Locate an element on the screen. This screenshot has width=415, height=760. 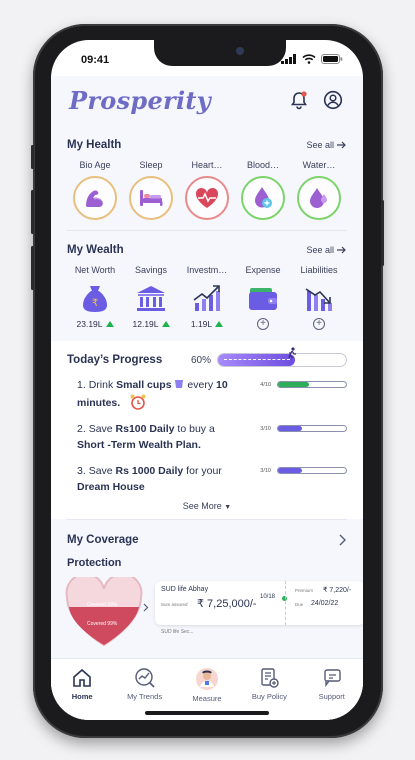
see-more-button: See More ▼ is located at coordinates (207, 506).